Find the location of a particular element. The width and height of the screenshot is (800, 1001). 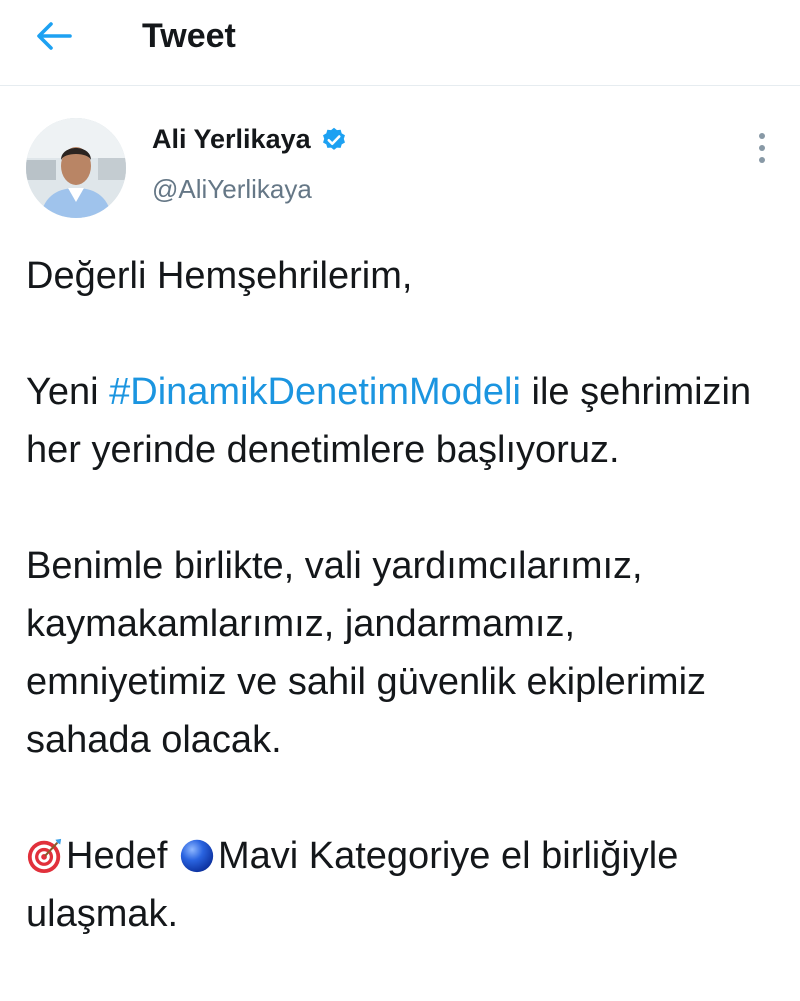

blue-circle-emoji is located at coordinates (197, 856).